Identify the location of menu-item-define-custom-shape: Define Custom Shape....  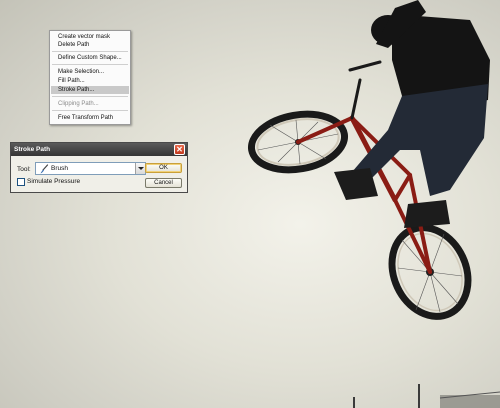
(90, 58).